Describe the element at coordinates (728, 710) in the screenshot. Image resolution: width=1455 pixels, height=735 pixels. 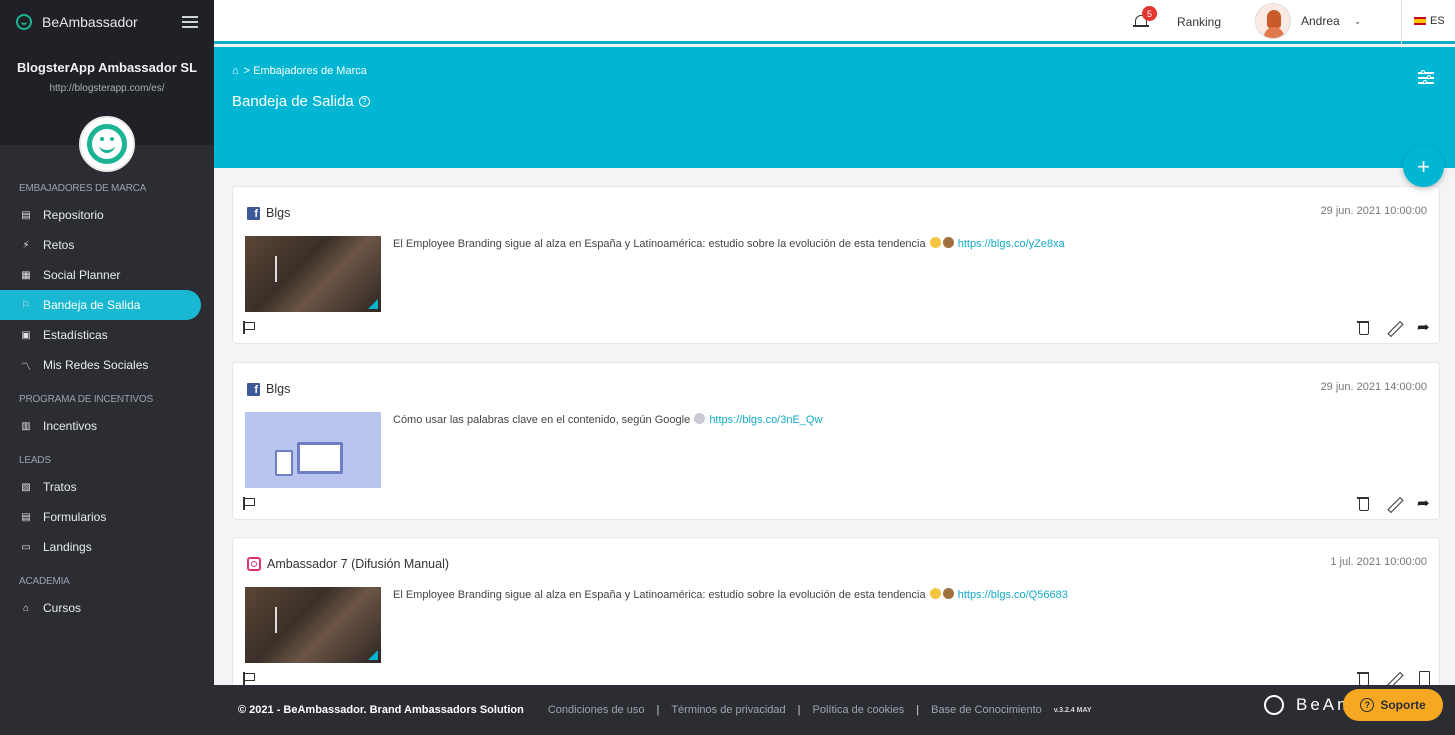
I see `footer-link-privacy: Términos de privacidad` at that location.